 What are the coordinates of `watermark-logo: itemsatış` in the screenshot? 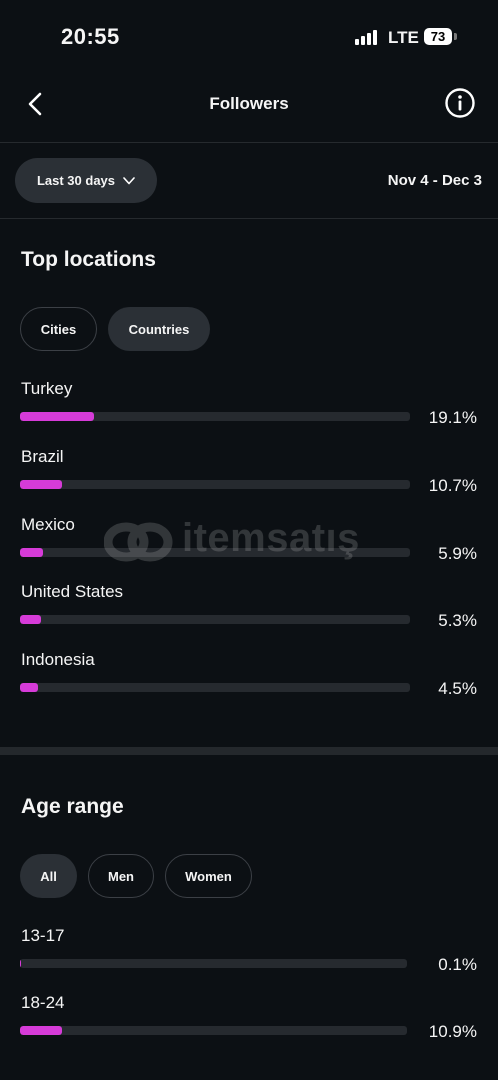 It's located at (254, 542).